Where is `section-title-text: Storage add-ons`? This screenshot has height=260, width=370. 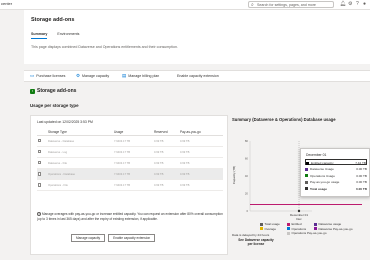
section-title-text: Storage add-ons is located at coordinates (57, 91).